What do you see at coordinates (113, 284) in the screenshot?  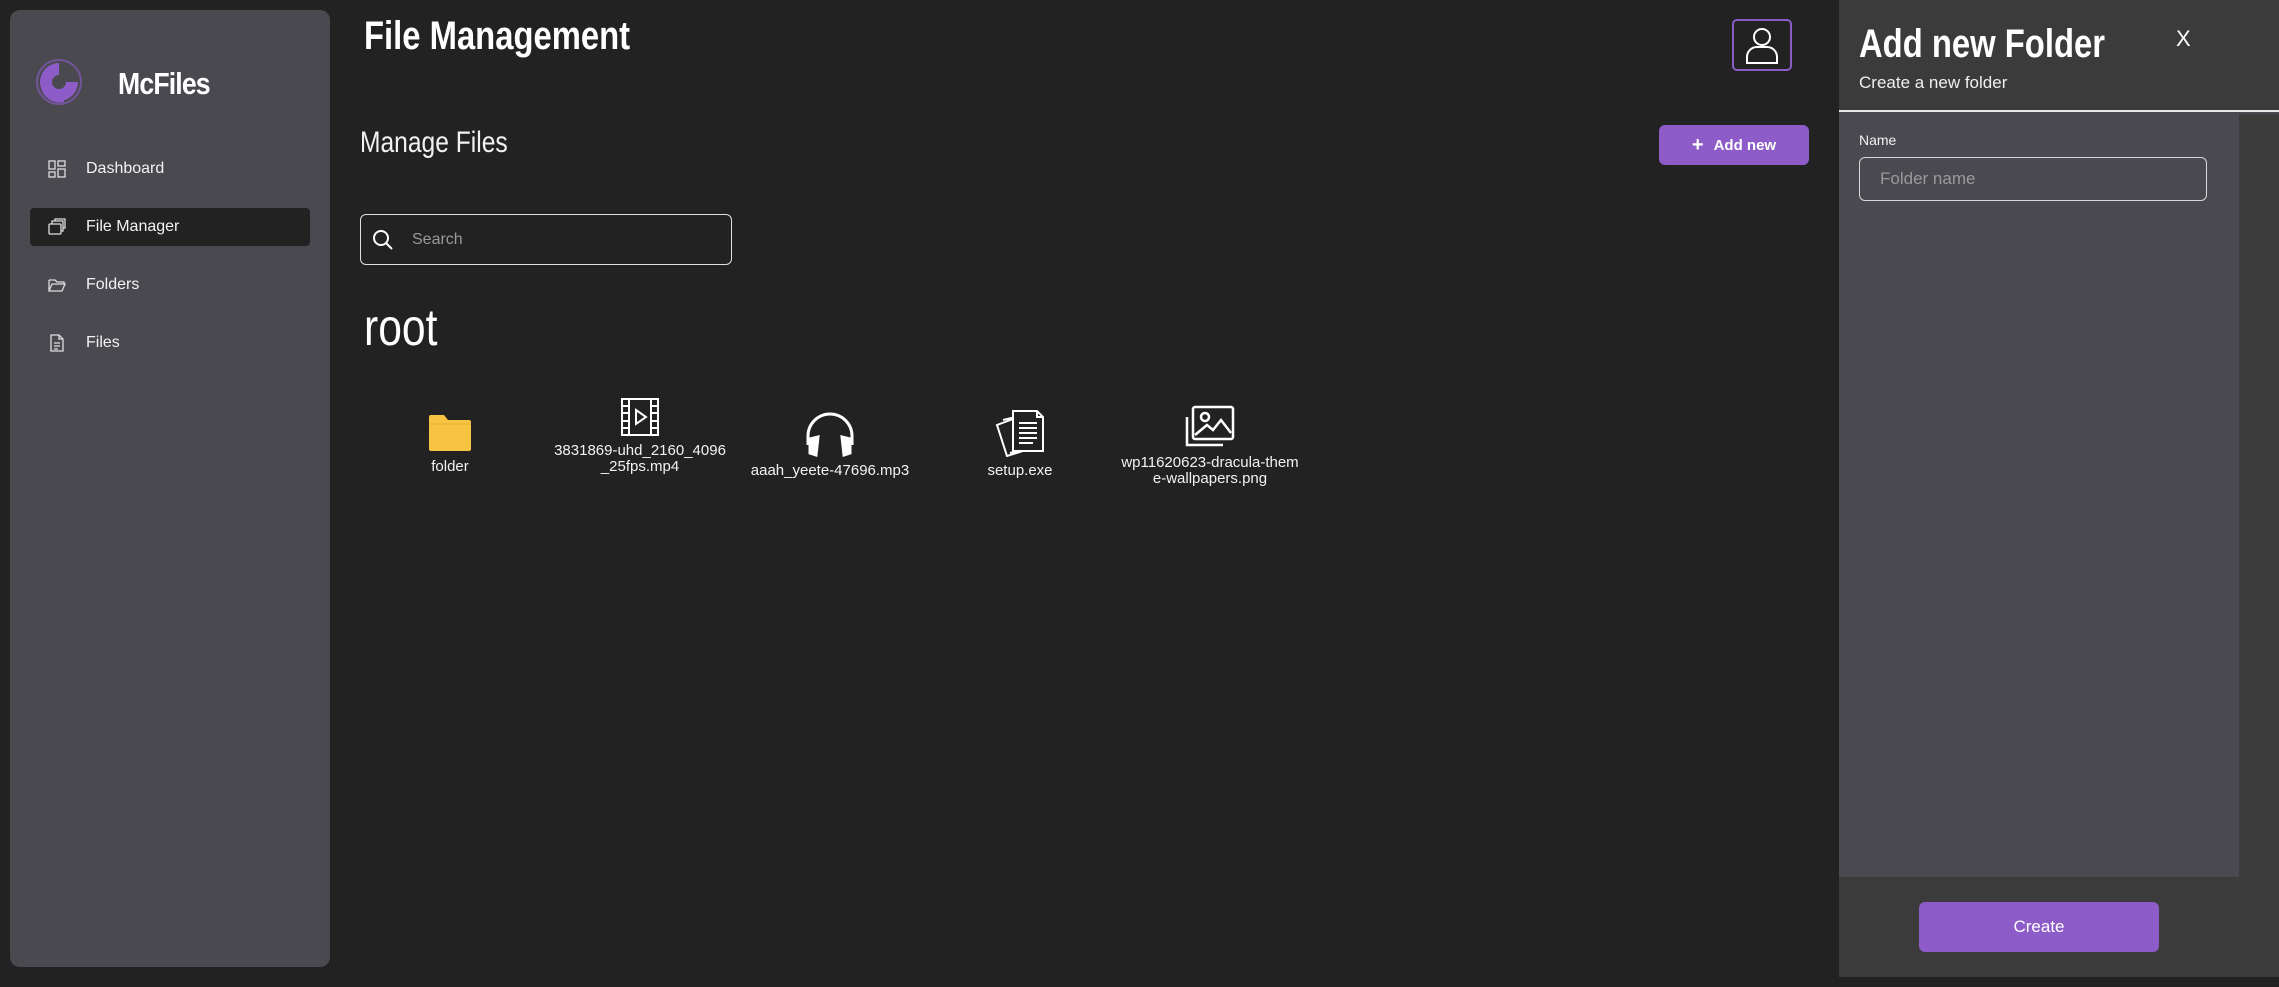 I see `sidebar-item-label: Folders` at bounding box center [113, 284].